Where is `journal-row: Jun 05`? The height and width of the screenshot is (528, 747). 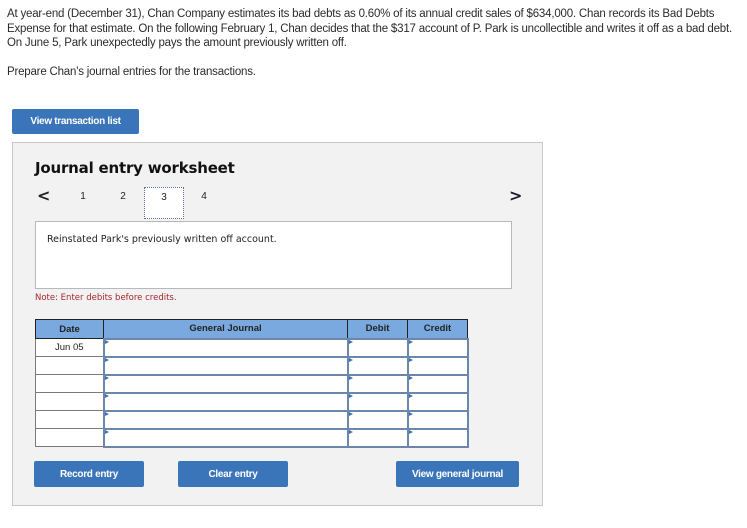
journal-row: Jun 05 is located at coordinates (252, 347).